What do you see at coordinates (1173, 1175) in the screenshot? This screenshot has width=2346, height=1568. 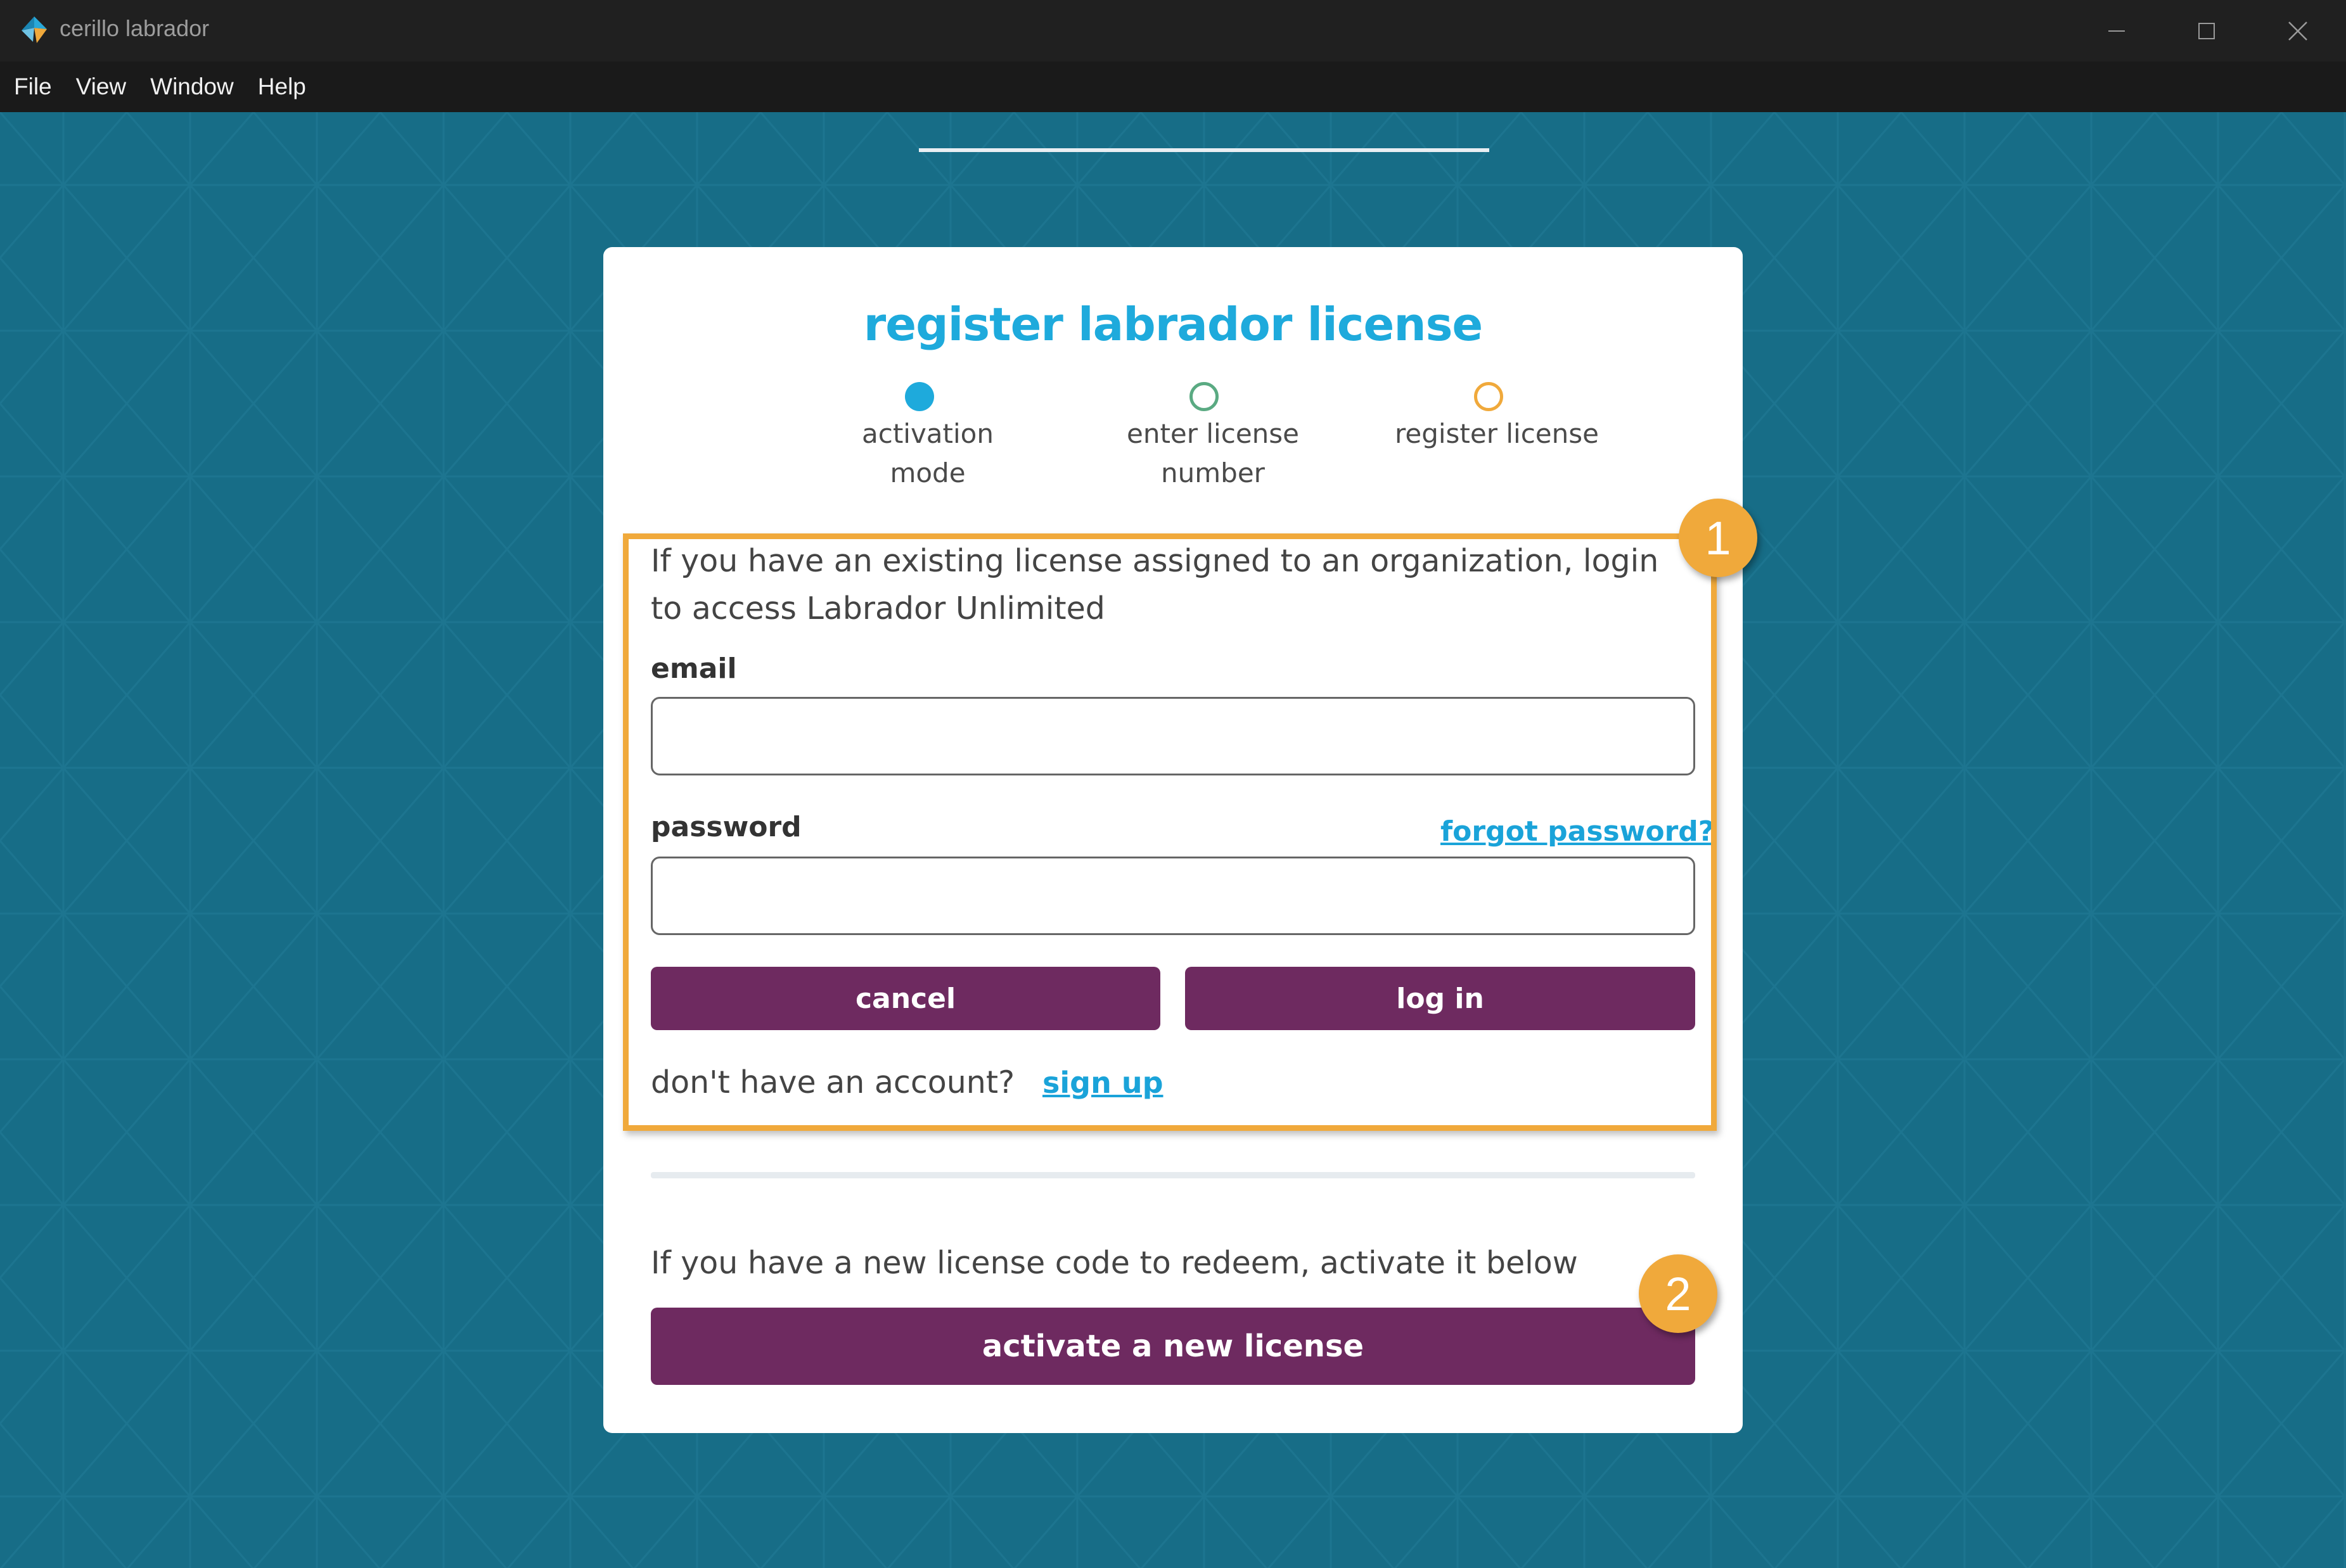 I see `section-divider` at bounding box center [1173, 1175].